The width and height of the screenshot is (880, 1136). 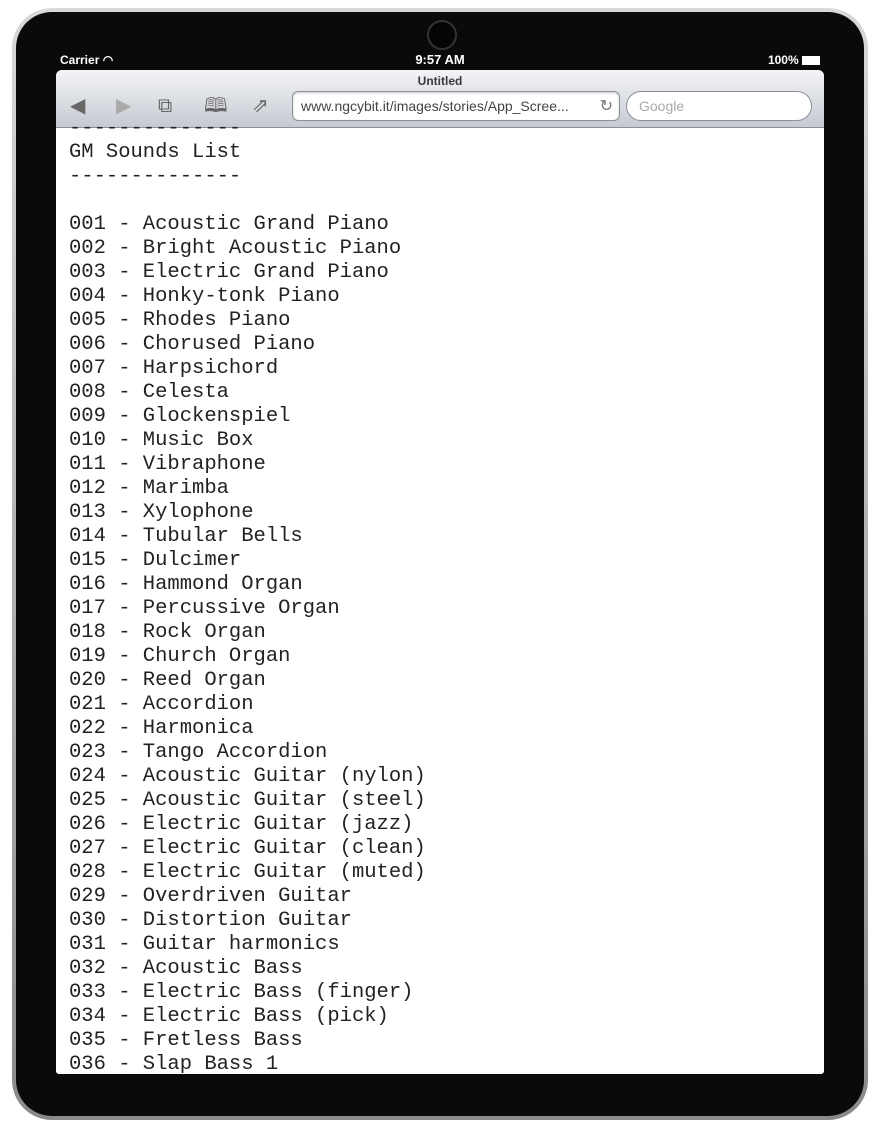 I want to click on text-line: 026 - Electric Guitar (jazz), so click(x=241, y=824).